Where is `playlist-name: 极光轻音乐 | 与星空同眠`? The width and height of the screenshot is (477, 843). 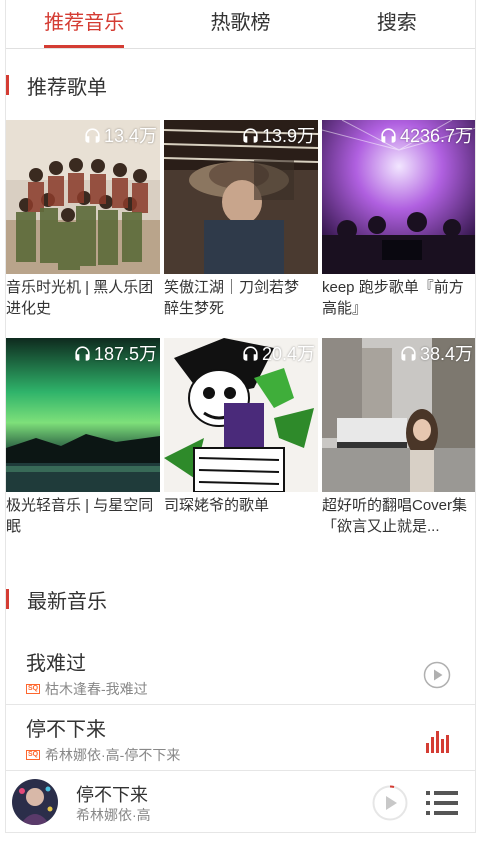 playlist-name: 极光轻音乐 | 与星空同眠 is located at coordinates (83, 516).